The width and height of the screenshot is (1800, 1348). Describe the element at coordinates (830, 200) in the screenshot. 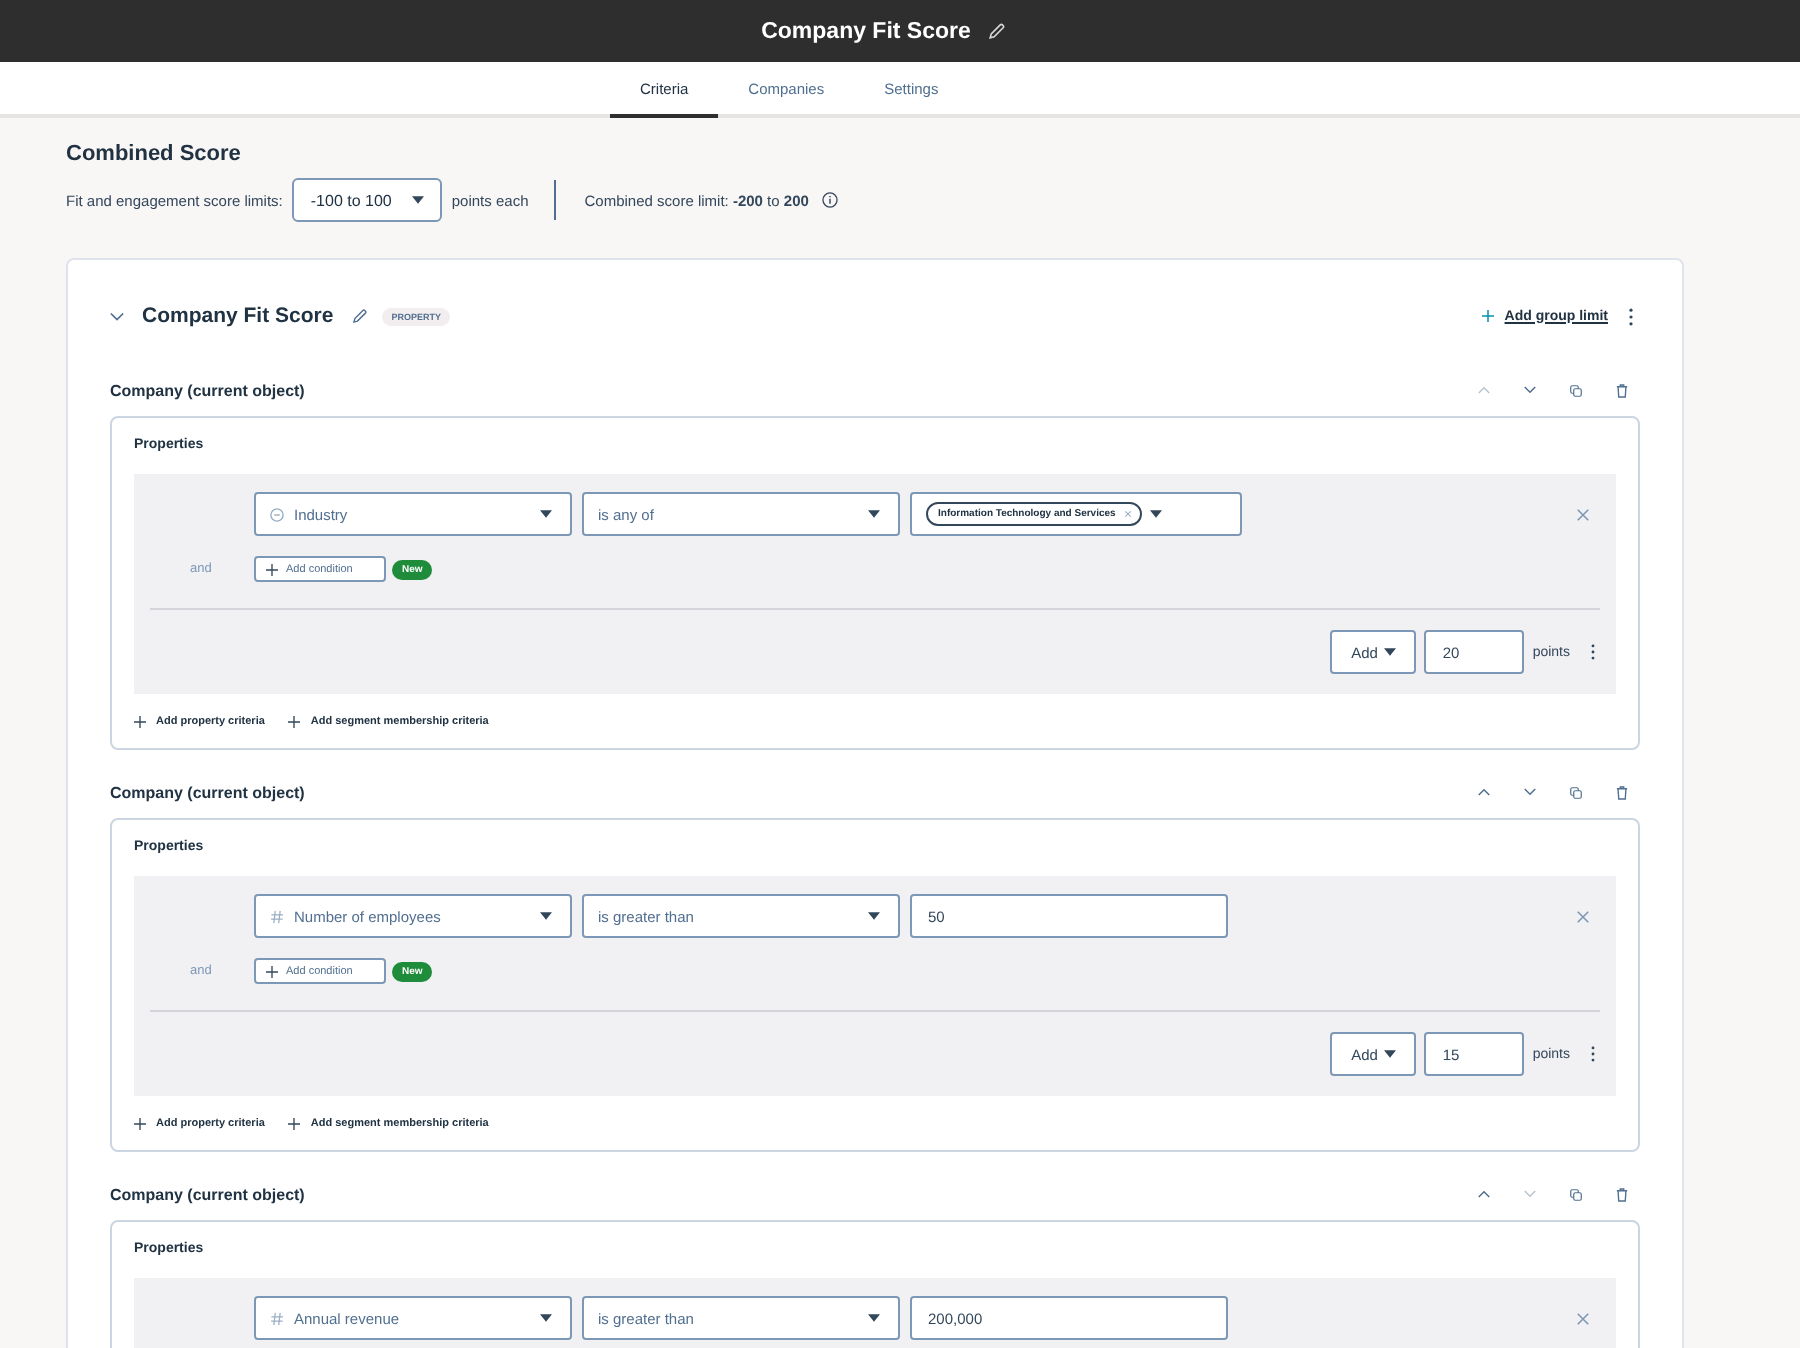

I see `info-icon` at that location.